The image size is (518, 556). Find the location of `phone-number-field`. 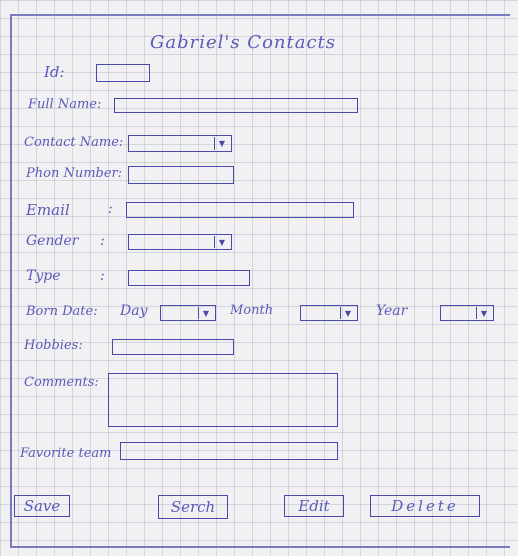

phone-number-field is located at coordinates (181, 175).